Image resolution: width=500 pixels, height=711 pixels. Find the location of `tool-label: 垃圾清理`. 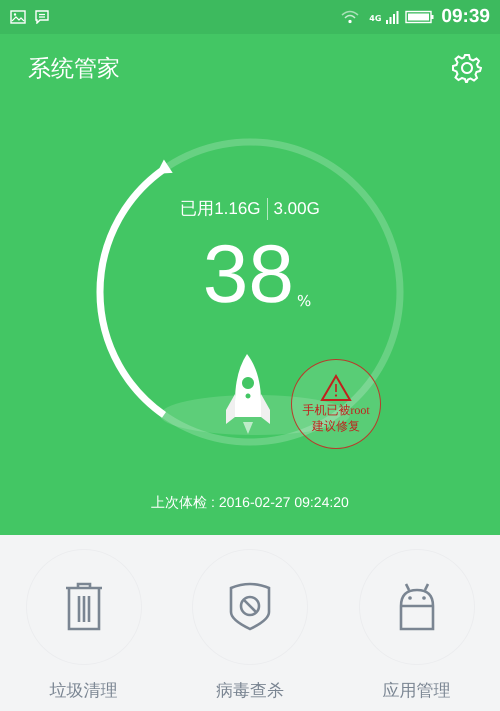

tool-label: 垃圾清理 is located at coordinates (84, 691).